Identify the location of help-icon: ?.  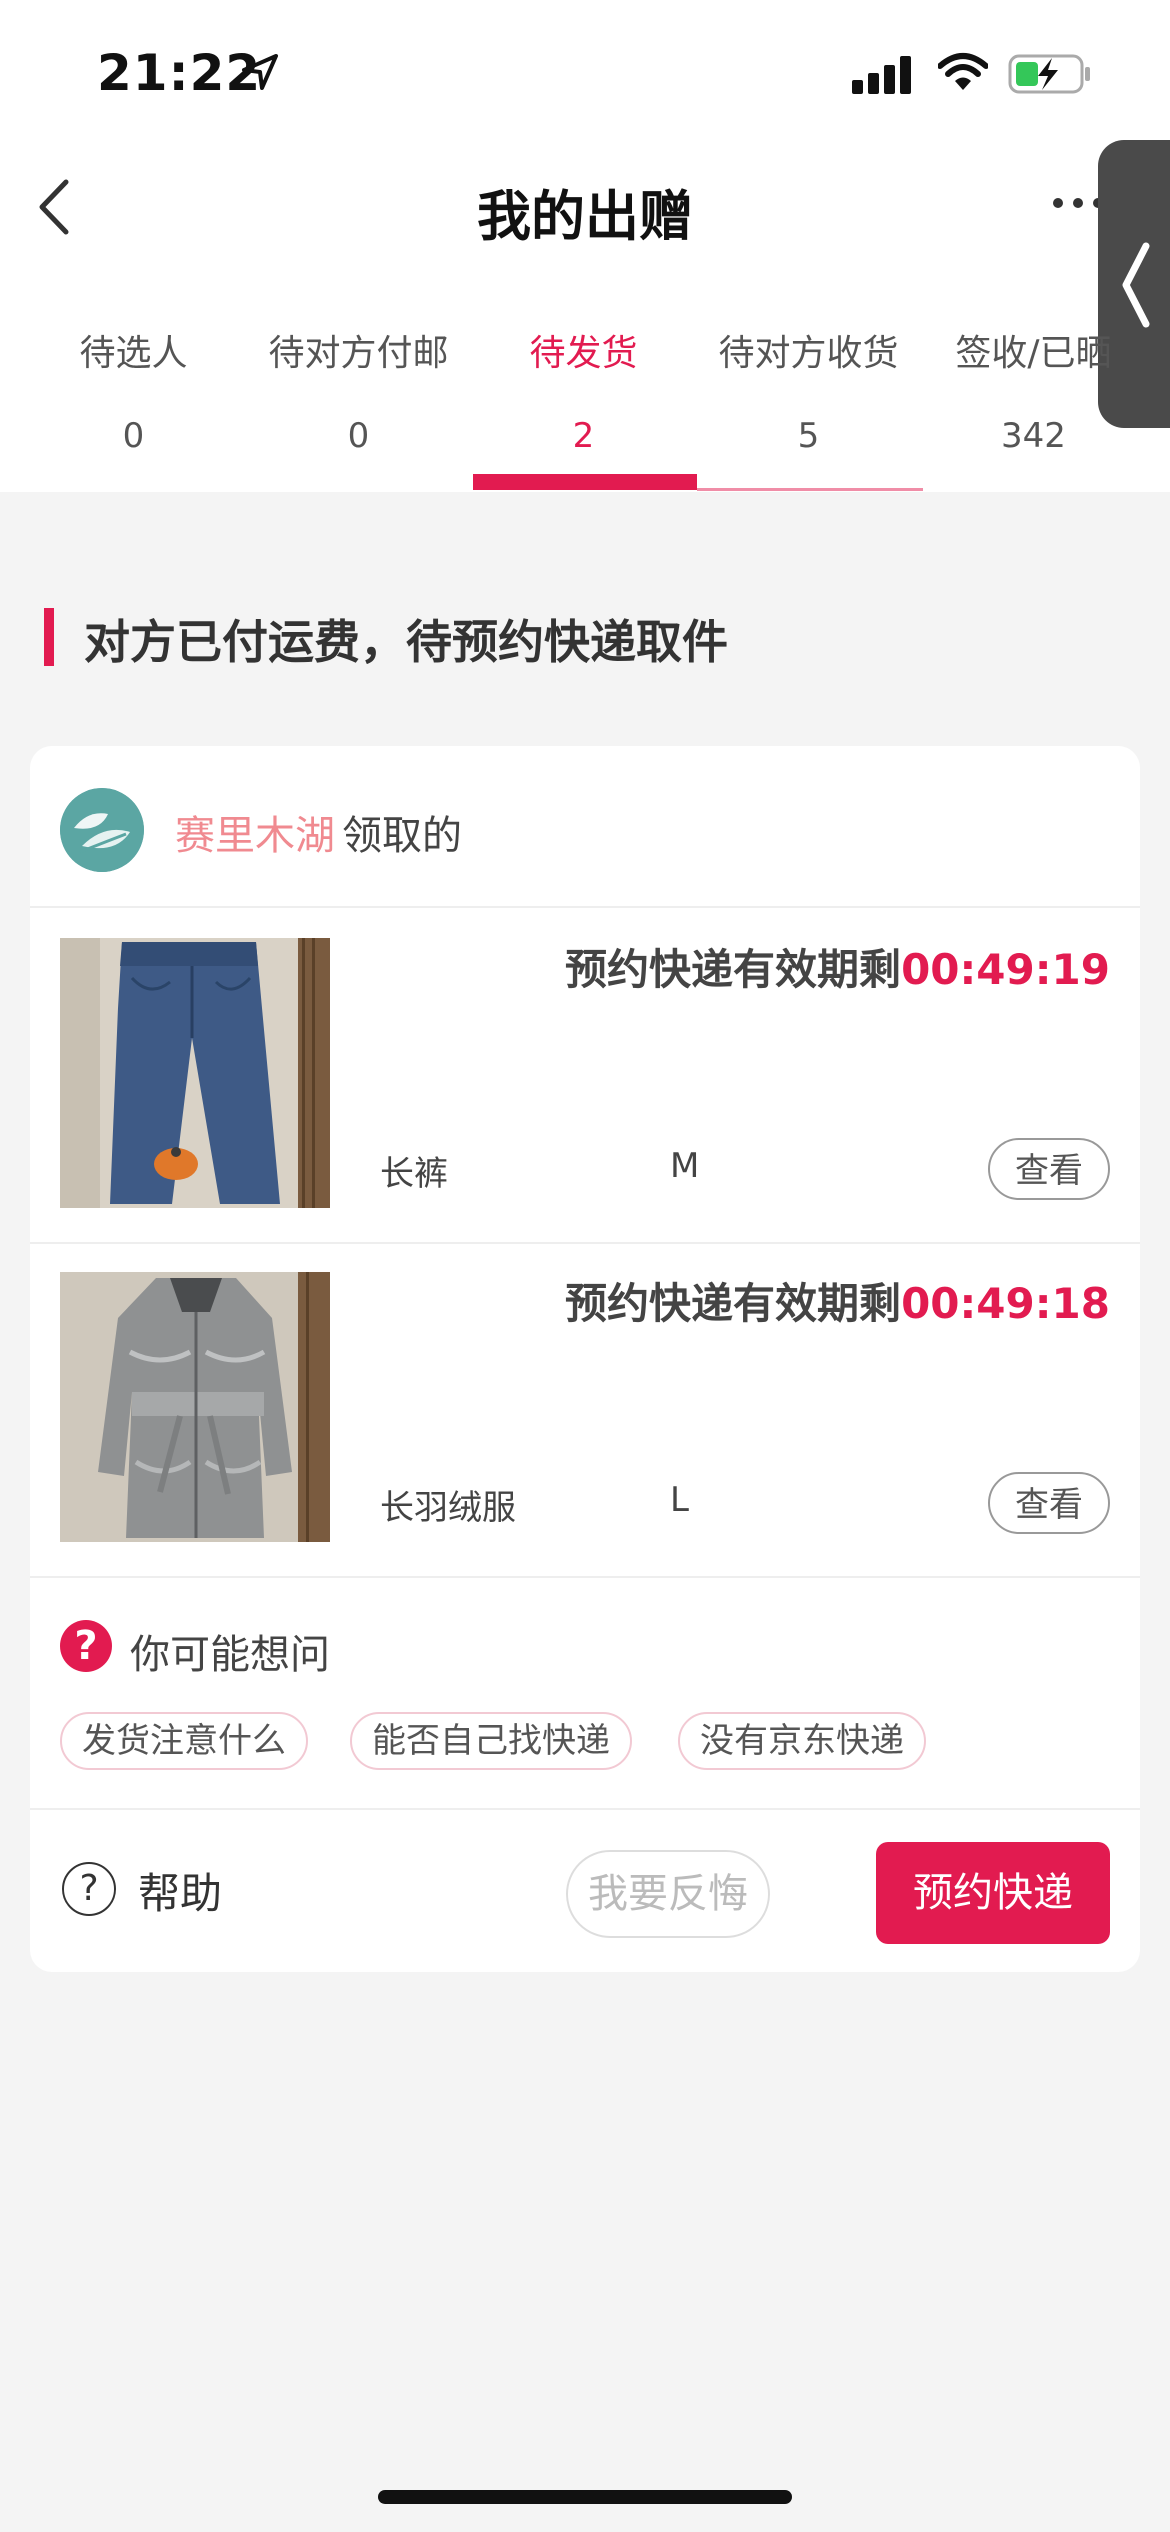
(89, 1889).